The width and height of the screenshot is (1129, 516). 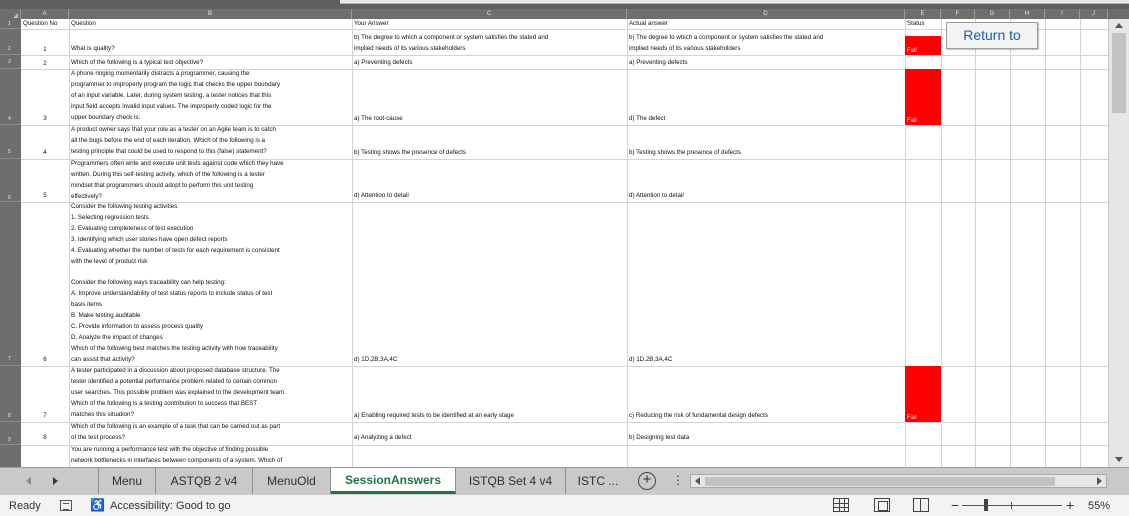 What do you see at coordinates (292, 481) in the screenshot?
I see `sheet-tab-menuold: MenuOld` at bounding box center [292, 481].